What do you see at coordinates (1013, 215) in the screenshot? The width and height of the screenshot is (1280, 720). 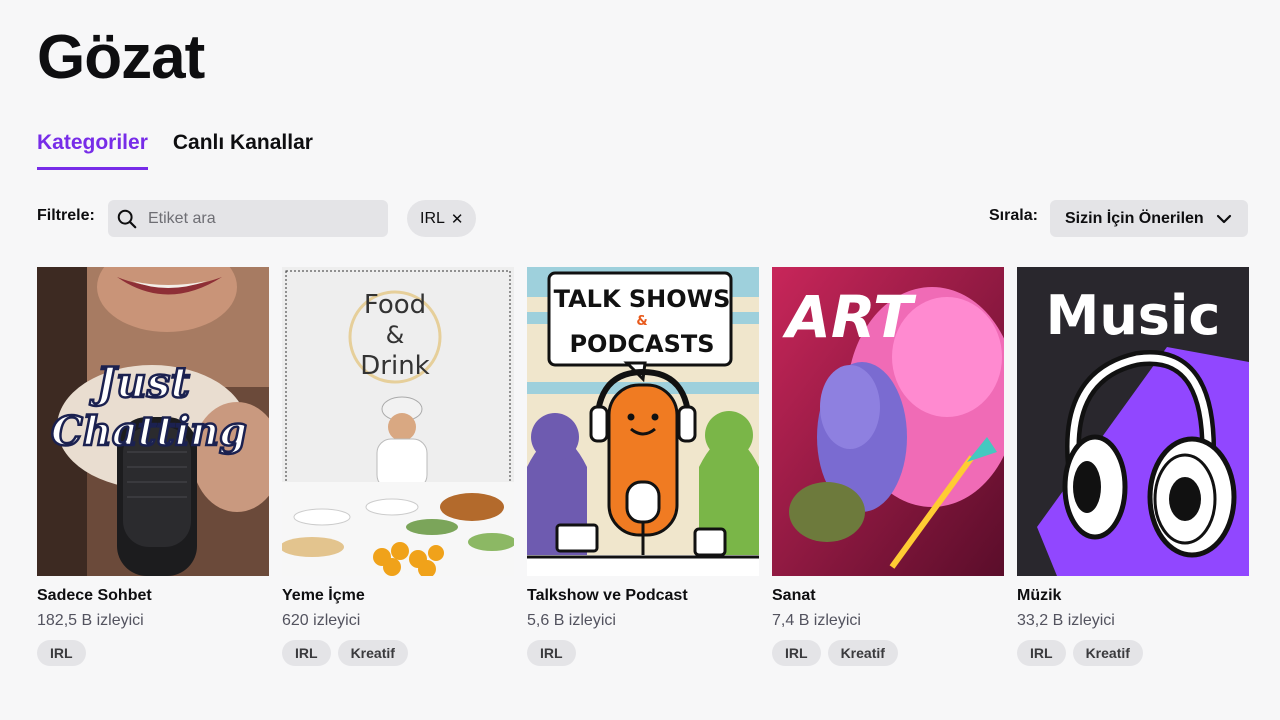 I see `sort-label: Sırala:` at bounding box center [1013, 215].